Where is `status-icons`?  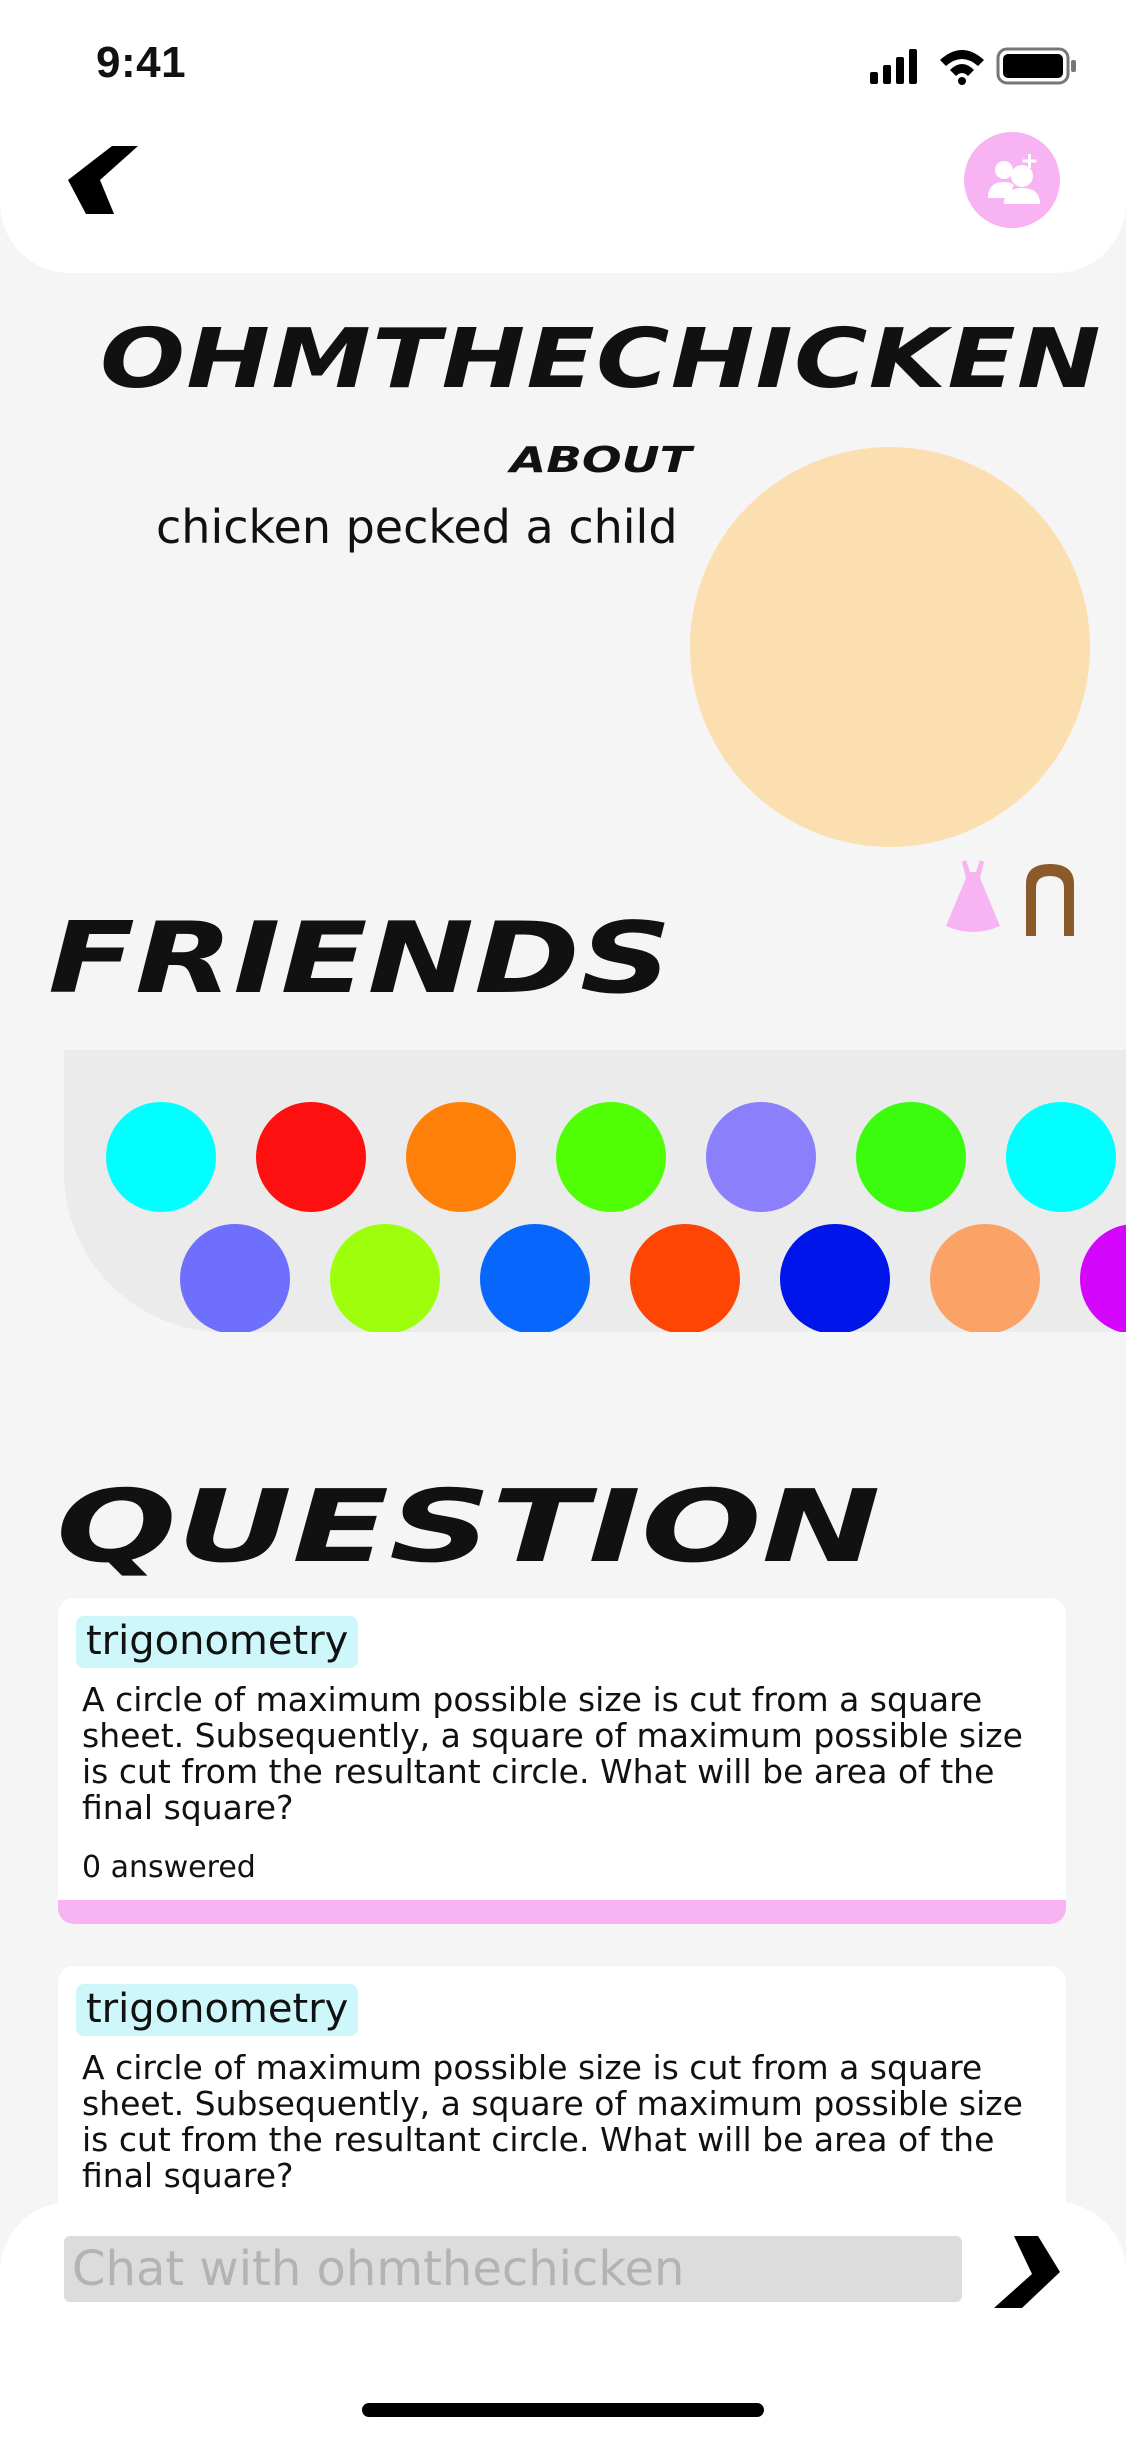 status-icons is located at coordinates (973, 66).